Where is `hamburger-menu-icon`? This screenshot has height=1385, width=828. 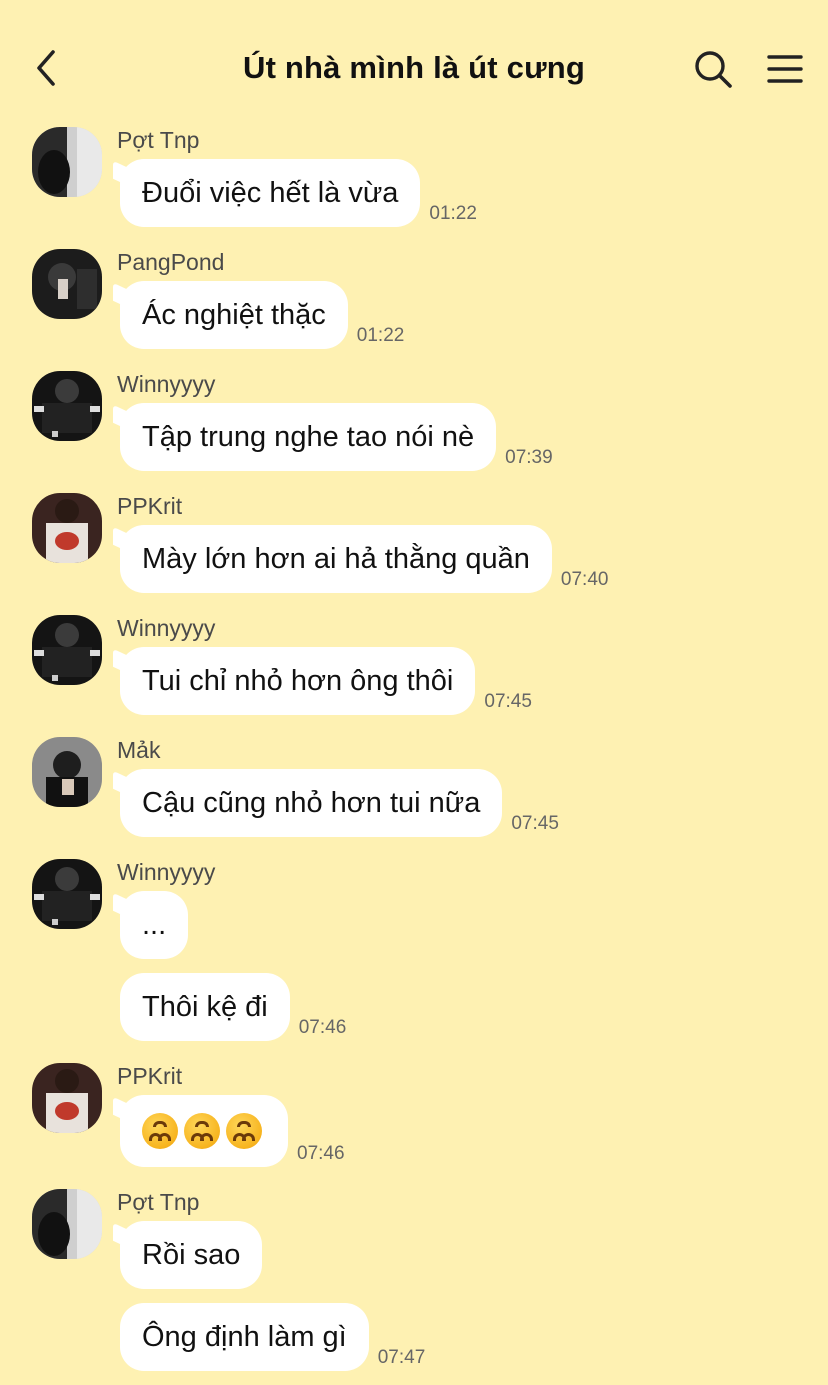
hamburger-menu-icon is located at coordinates (785, 69).